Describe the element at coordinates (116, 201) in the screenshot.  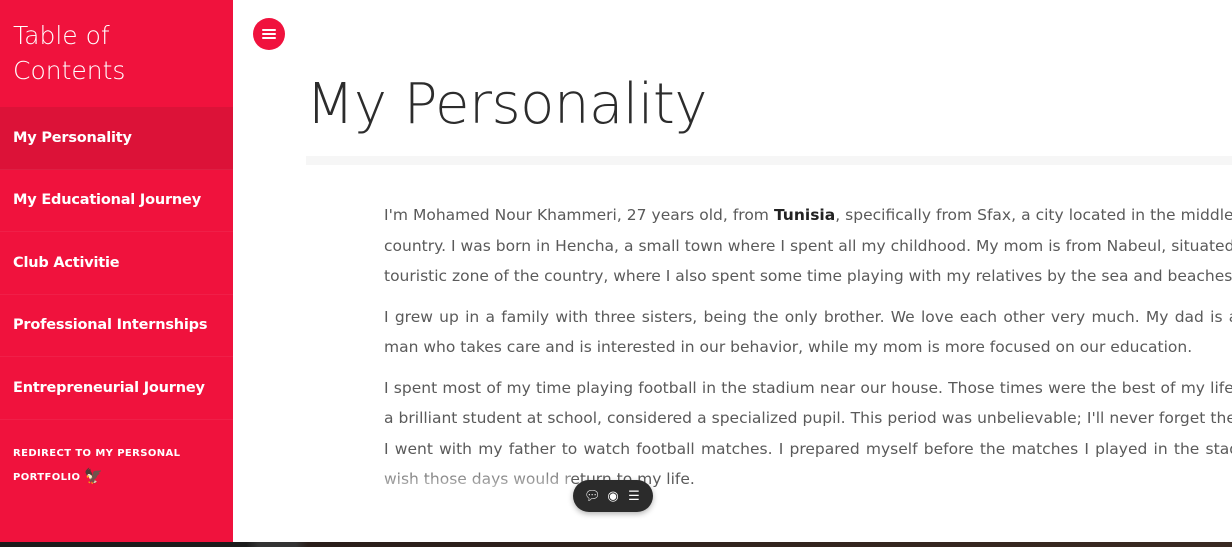
I see `sidebar-item-educational-journey: My Educational Journey` at that location.